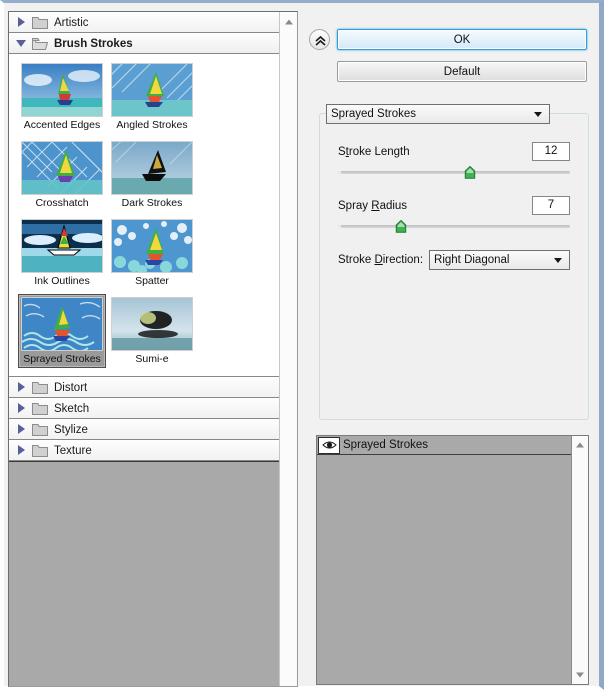  I want to click on thumbnail-angled-strokes: Angled Strokes, so click(152, 97).